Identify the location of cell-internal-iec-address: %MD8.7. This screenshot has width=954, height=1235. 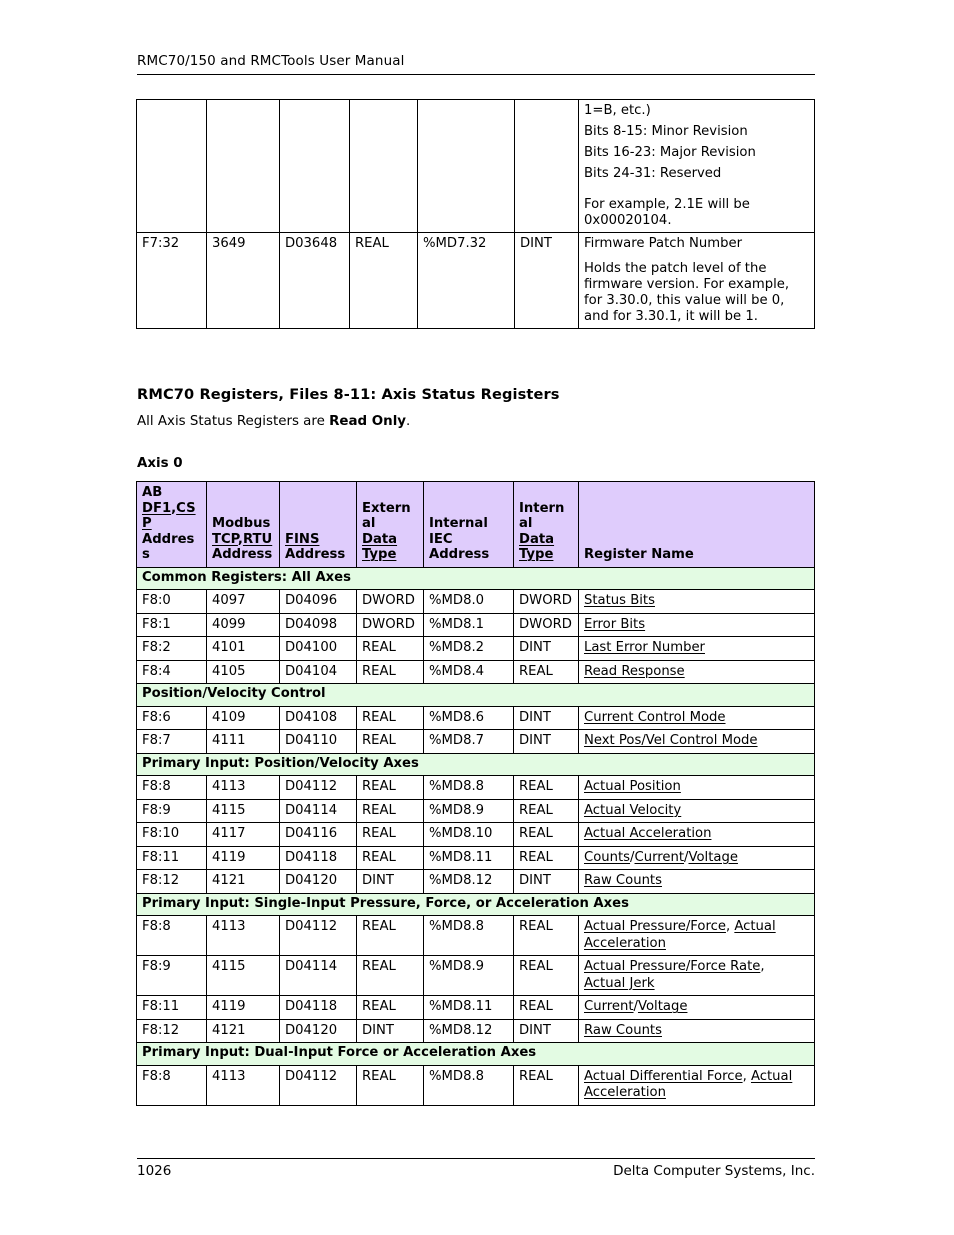
(468, 741).